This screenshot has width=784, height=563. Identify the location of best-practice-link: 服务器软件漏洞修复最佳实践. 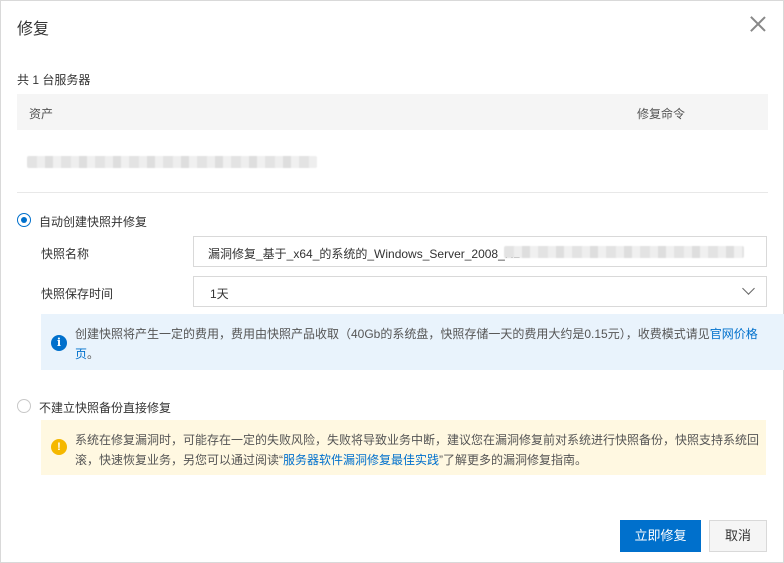
(361, 460).